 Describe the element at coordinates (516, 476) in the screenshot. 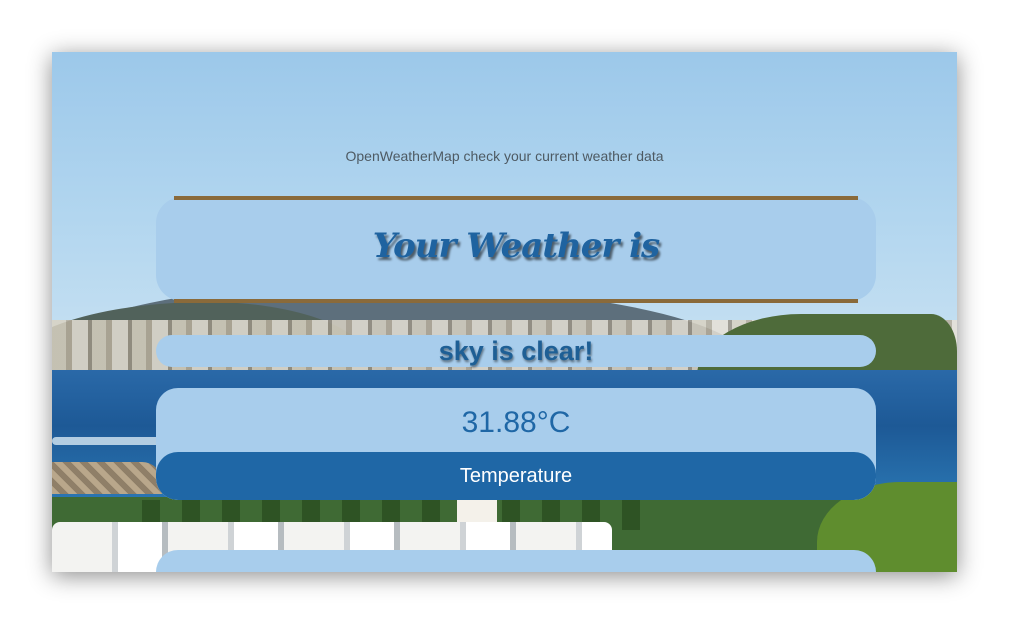

I see `temperature-label: Temperature` at that location.